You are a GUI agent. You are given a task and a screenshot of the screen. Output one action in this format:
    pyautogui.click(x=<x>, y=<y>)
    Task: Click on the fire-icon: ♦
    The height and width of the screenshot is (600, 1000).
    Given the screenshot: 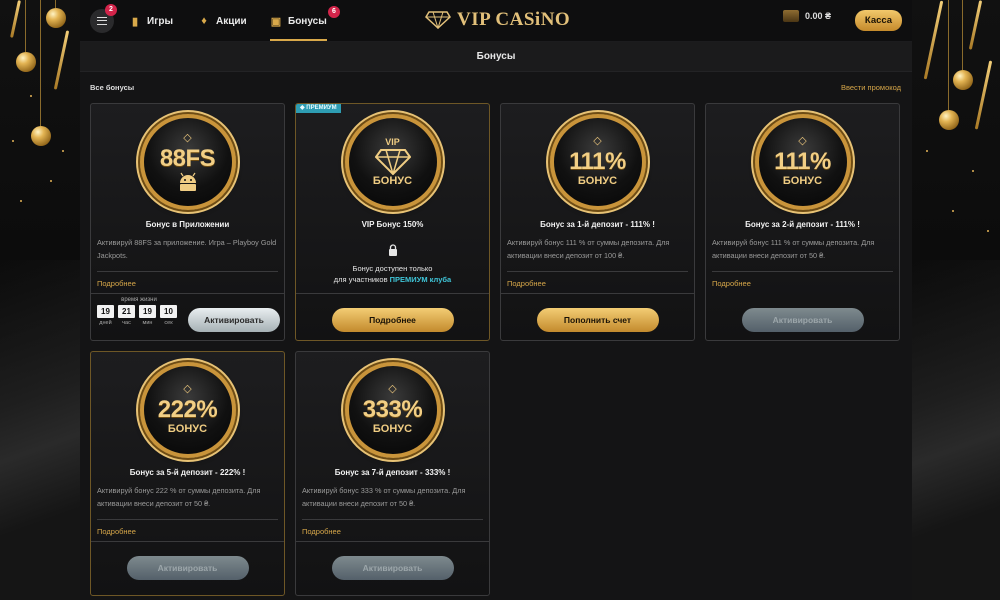 What is the action you would take?
    pyautogui.click(x=204, y=21)
    